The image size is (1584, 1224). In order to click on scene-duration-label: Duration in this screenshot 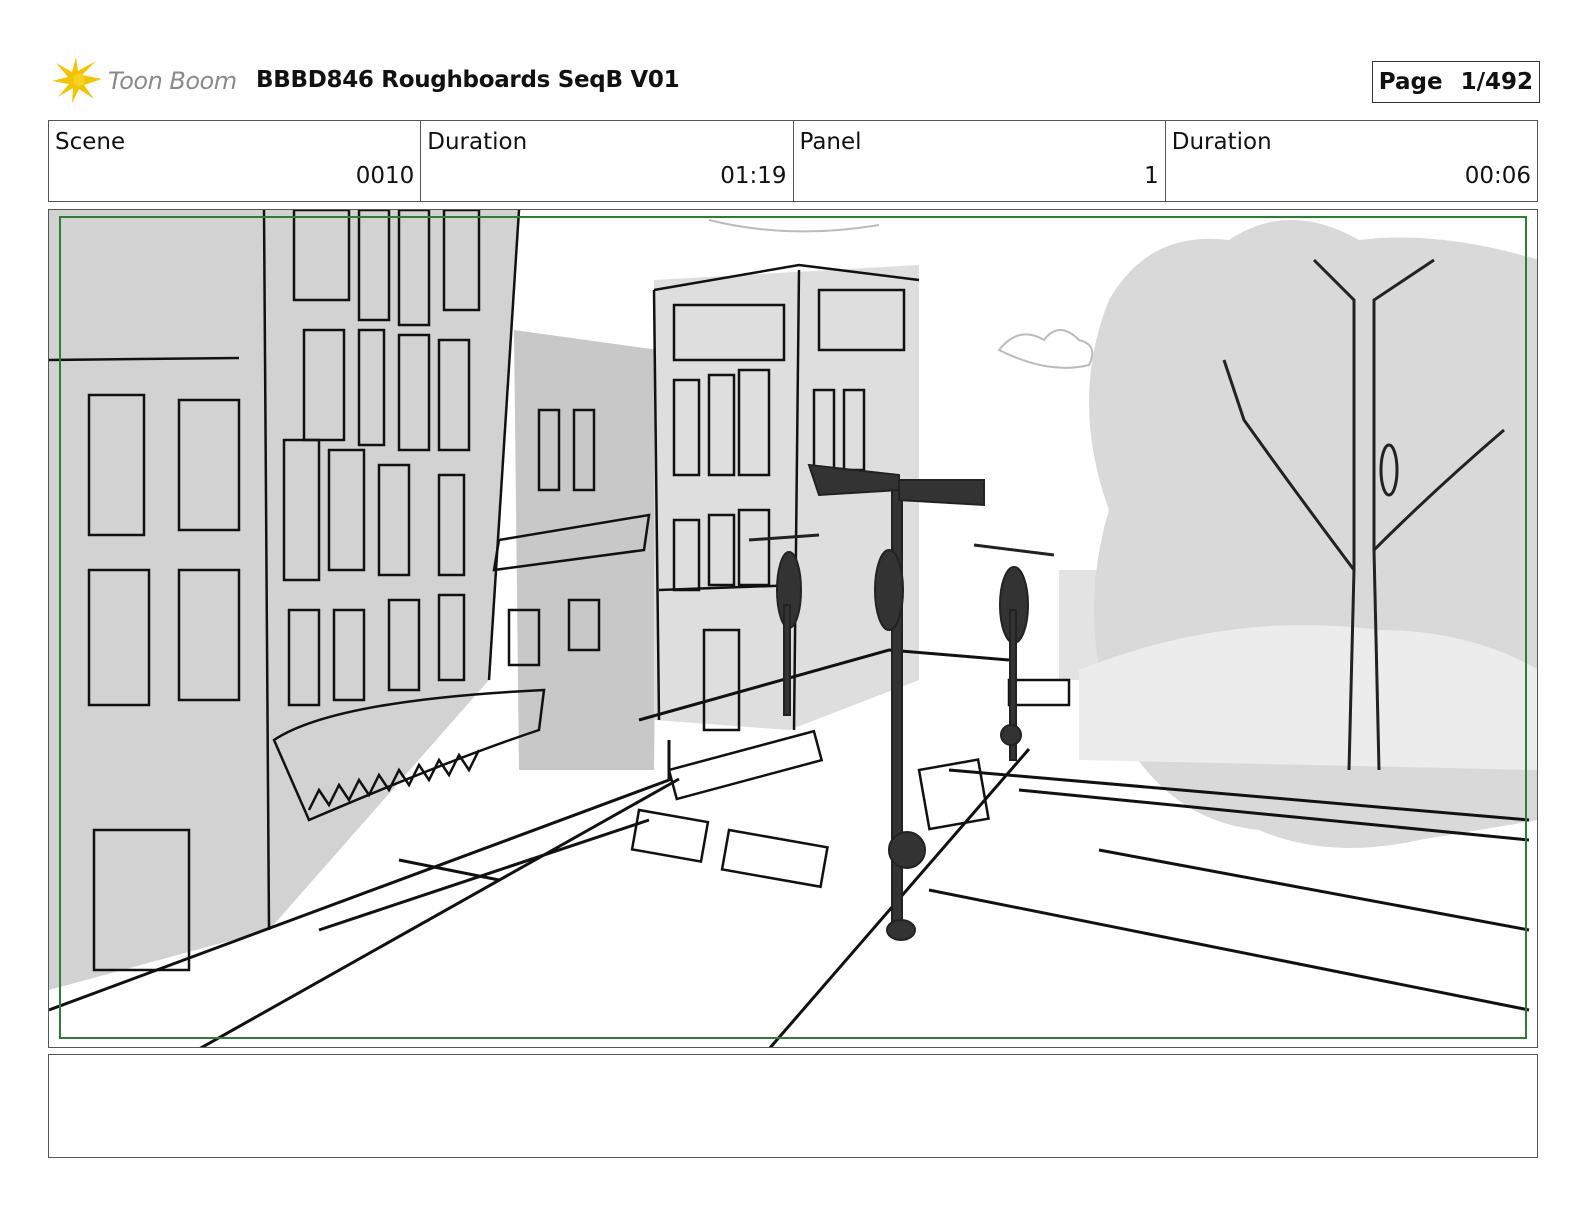, I will do `click(477, 142)`.